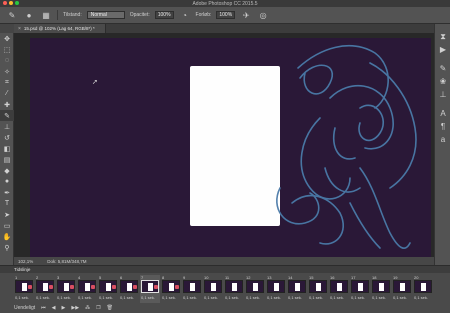  What do you see at coordinates (7, 214) in the screenshot?
I see `path-selection-tool-icon: ➤` at bounding box center [7, 214].